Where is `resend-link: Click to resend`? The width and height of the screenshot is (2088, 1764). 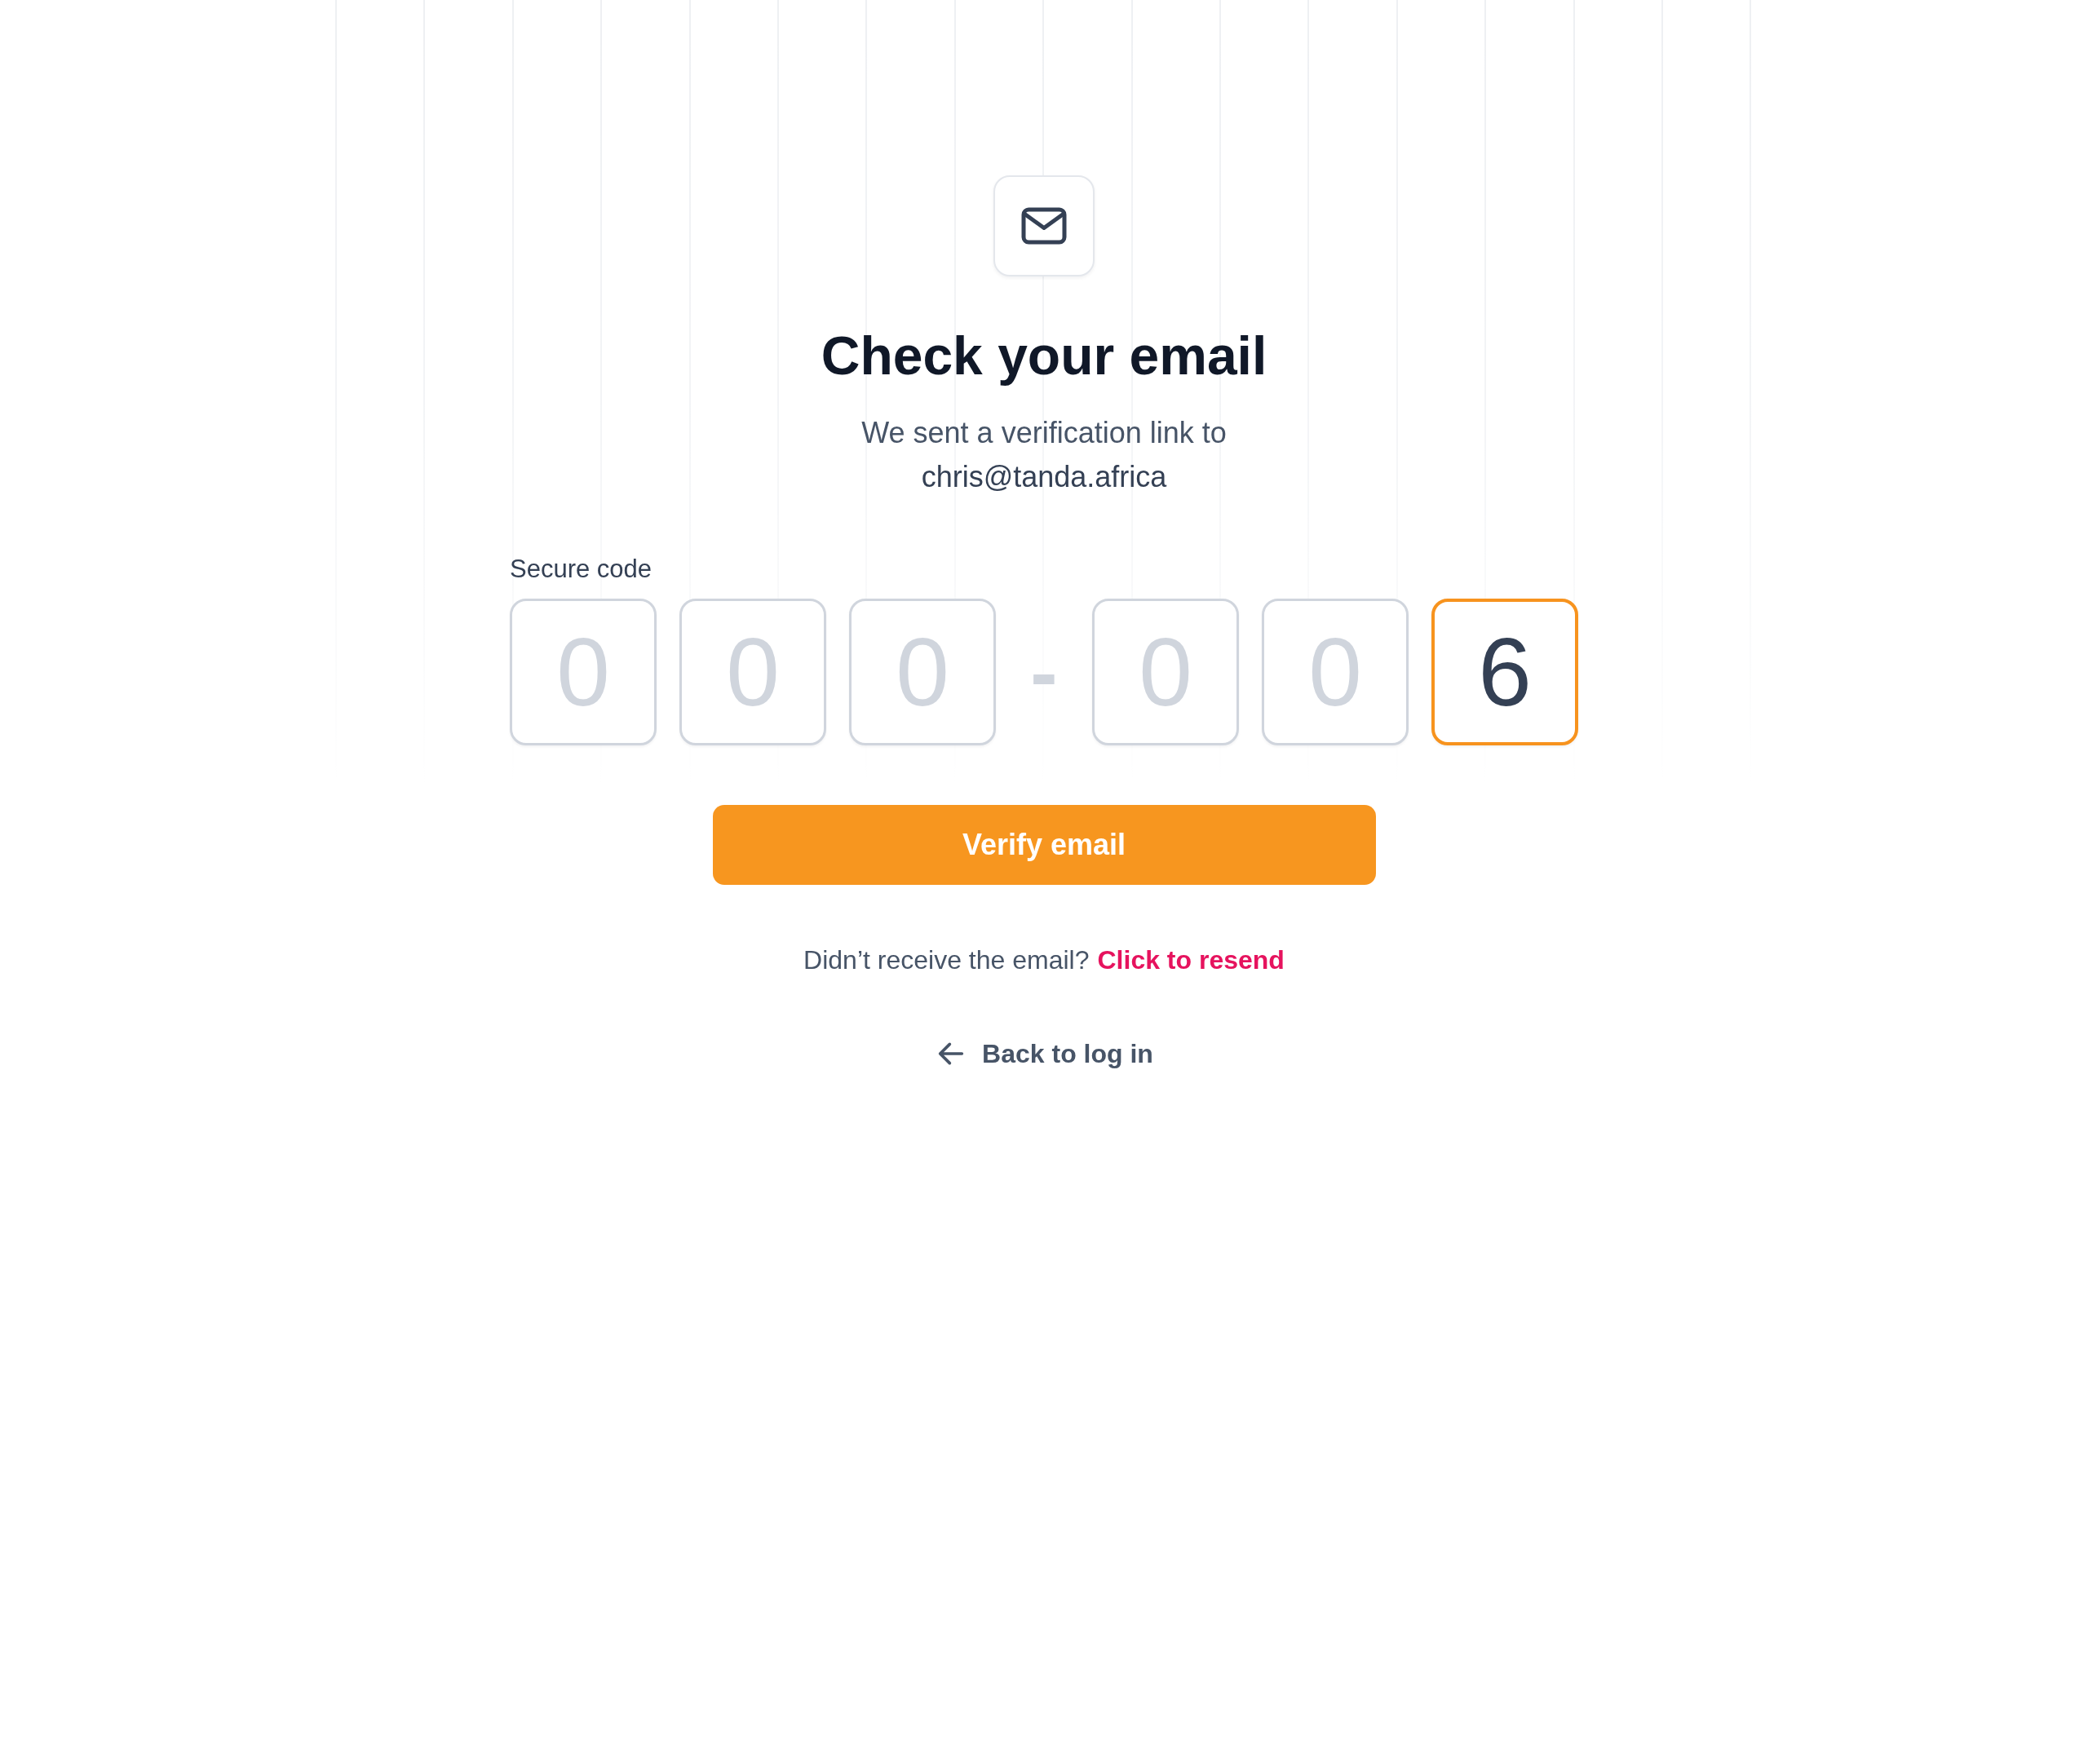
resend-link: Click to resend is located at coordinates (1191, 961).